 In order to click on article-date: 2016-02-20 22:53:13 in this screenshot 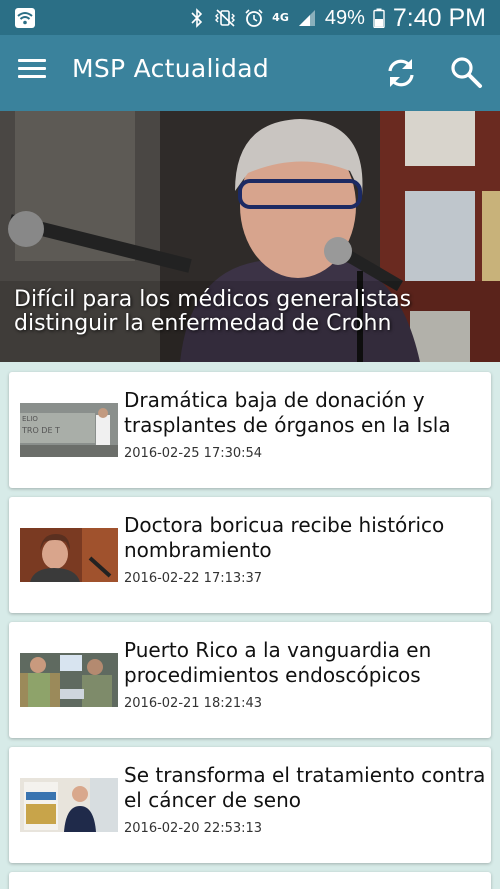, I will do `click(193, 828)`.